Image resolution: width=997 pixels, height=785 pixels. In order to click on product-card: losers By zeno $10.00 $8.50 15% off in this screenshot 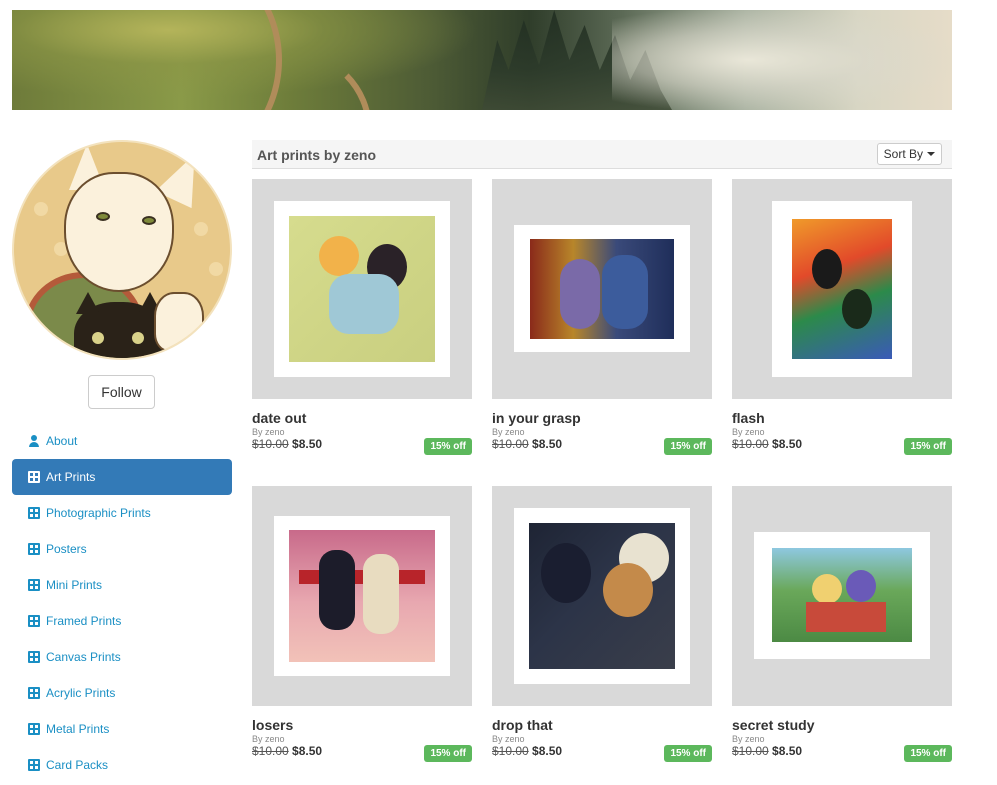, I will do `click(362, 624)`.